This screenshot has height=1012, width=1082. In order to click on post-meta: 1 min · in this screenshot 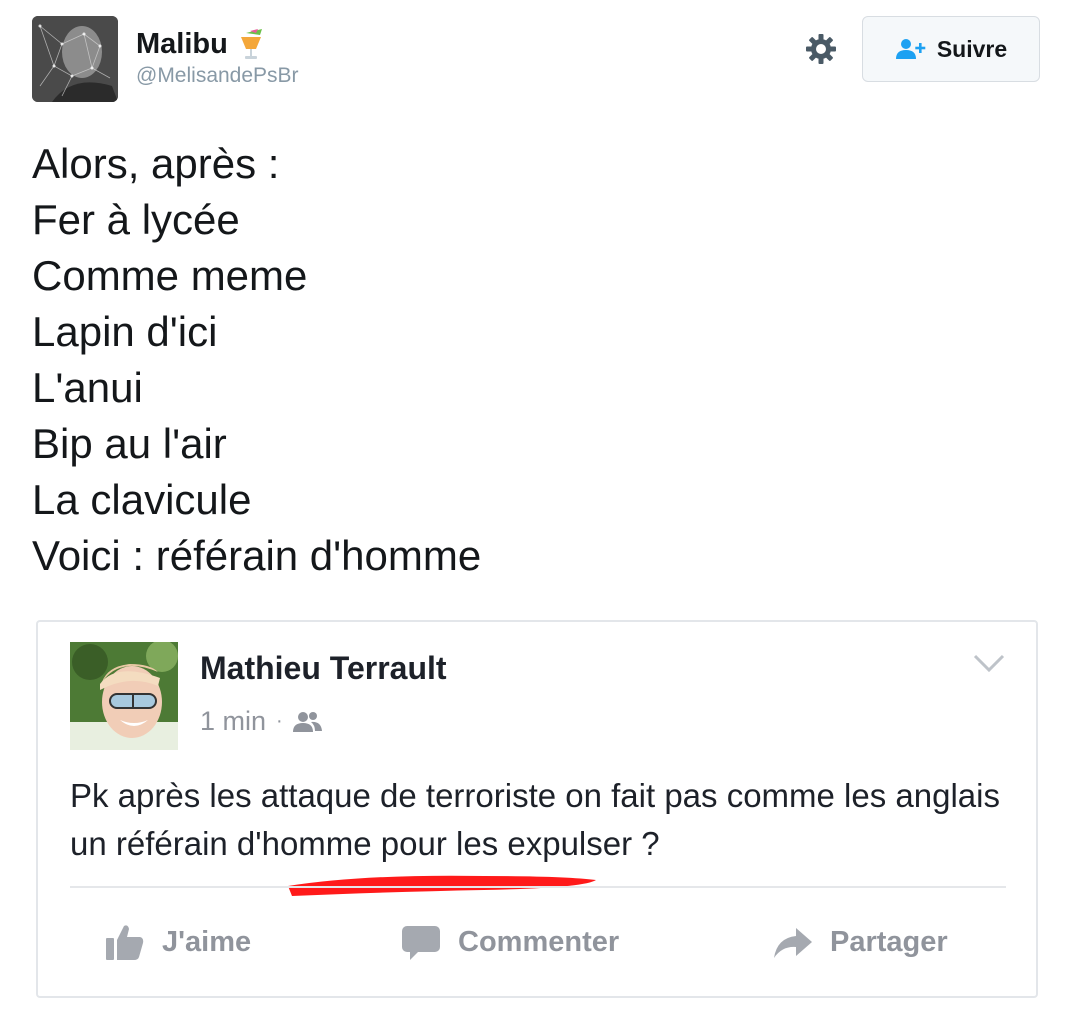, I will do `click(261, 721)`.